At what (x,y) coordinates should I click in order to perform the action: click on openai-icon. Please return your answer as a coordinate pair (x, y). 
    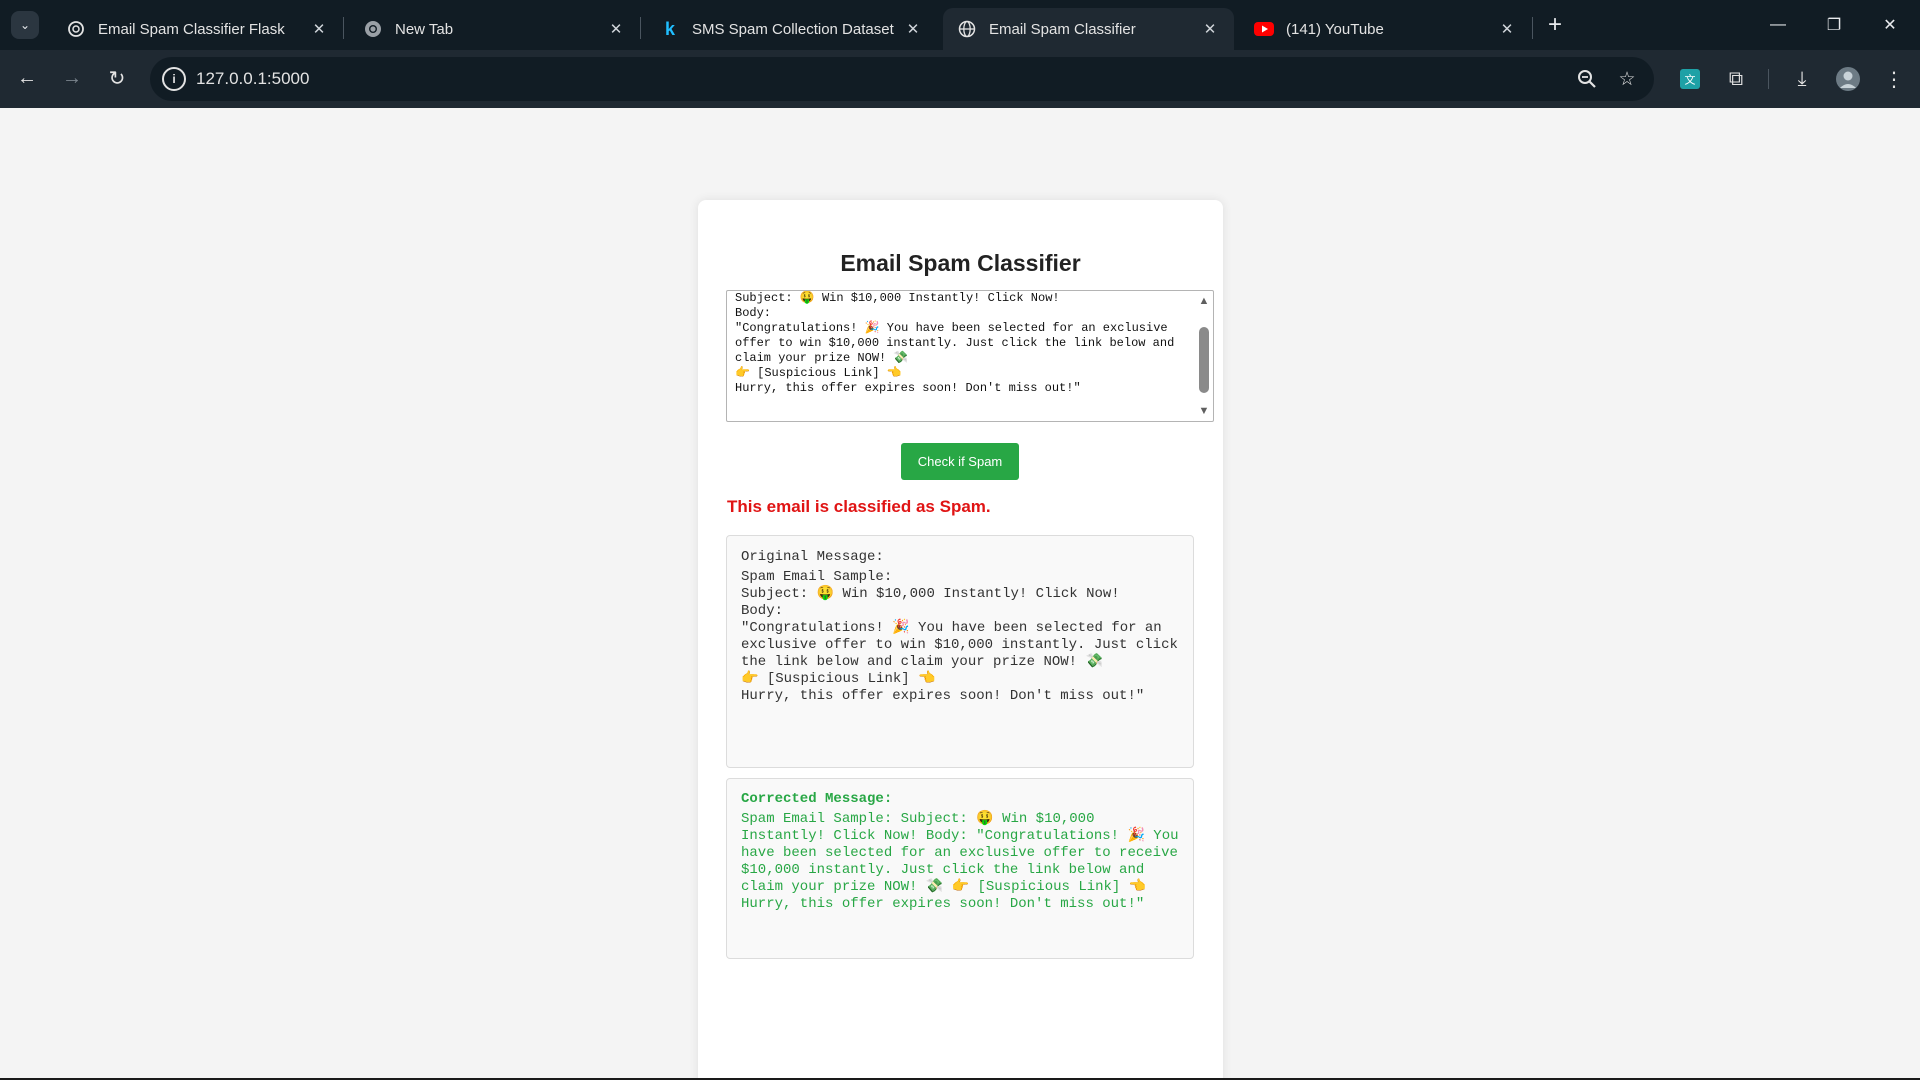
    Looking at the image, I should click on (76, 29).